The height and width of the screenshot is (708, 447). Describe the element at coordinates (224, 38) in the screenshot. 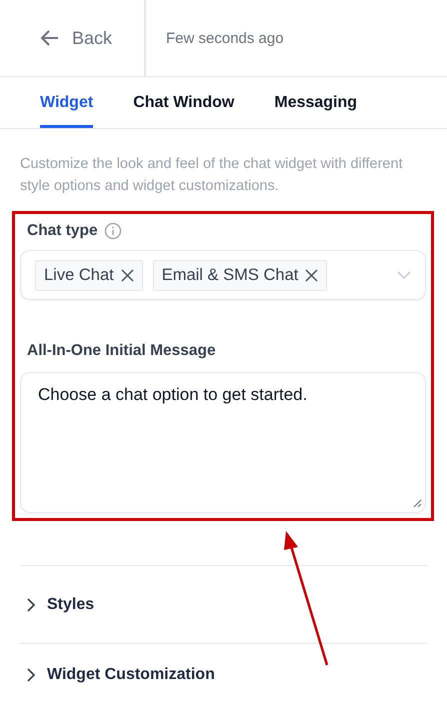

I see `save-status: Few seconds ago` at that location.